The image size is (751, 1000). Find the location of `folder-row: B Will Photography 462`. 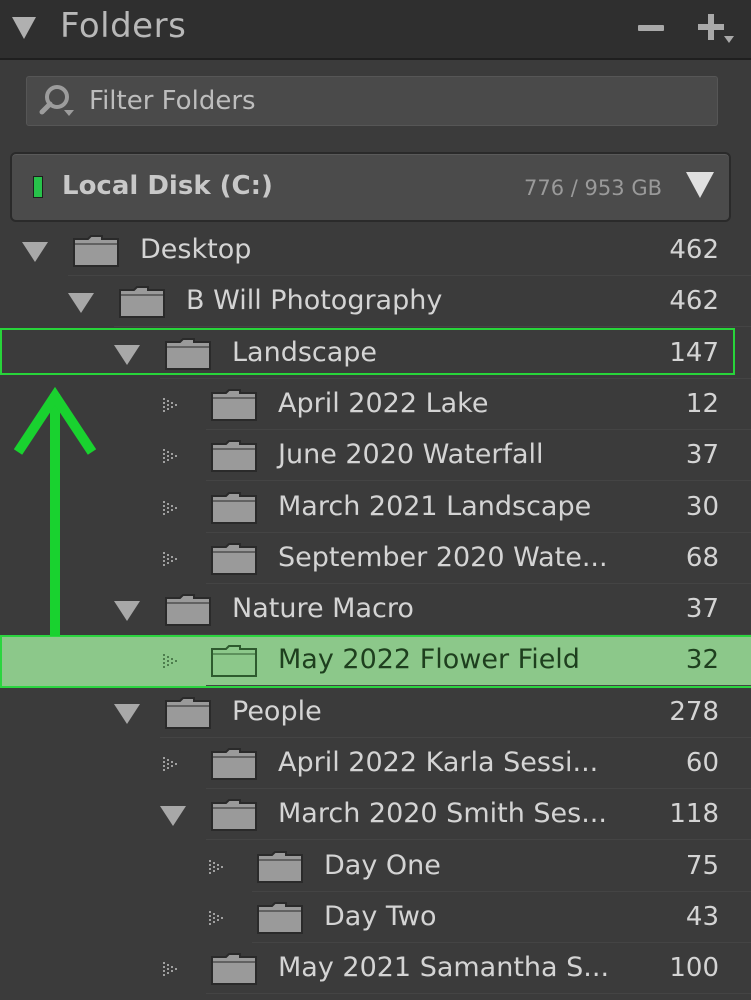

folder-row: B Will Photography 462 is located at coordinates (375, 301).